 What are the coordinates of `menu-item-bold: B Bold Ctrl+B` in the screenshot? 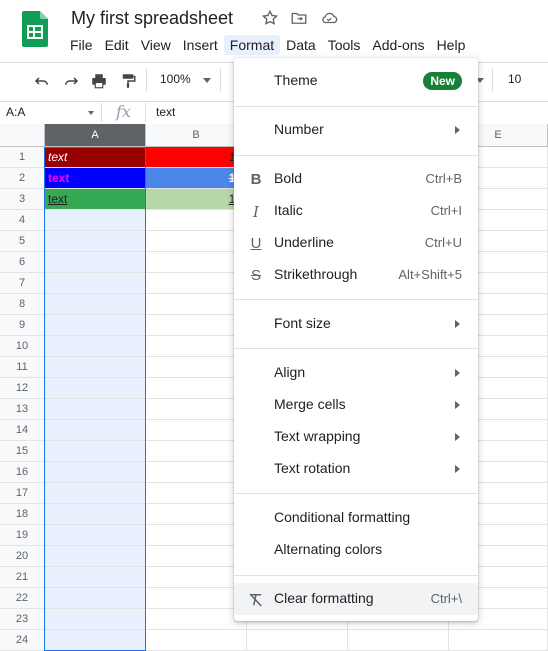 It's located at (356, 179).